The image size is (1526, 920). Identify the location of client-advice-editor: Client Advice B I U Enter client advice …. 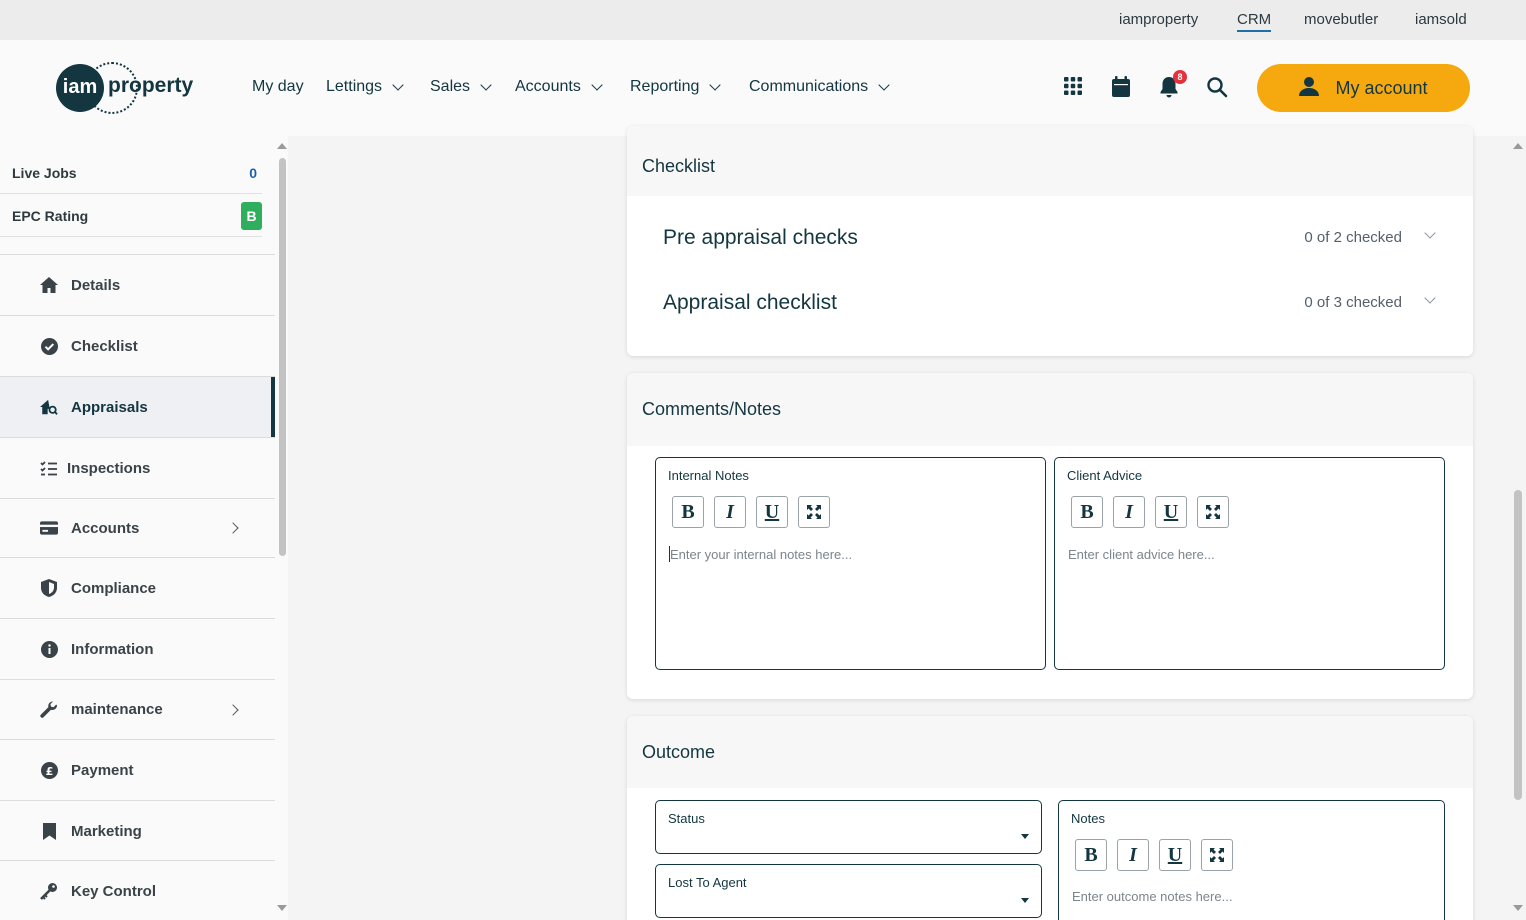
(1249, 563).